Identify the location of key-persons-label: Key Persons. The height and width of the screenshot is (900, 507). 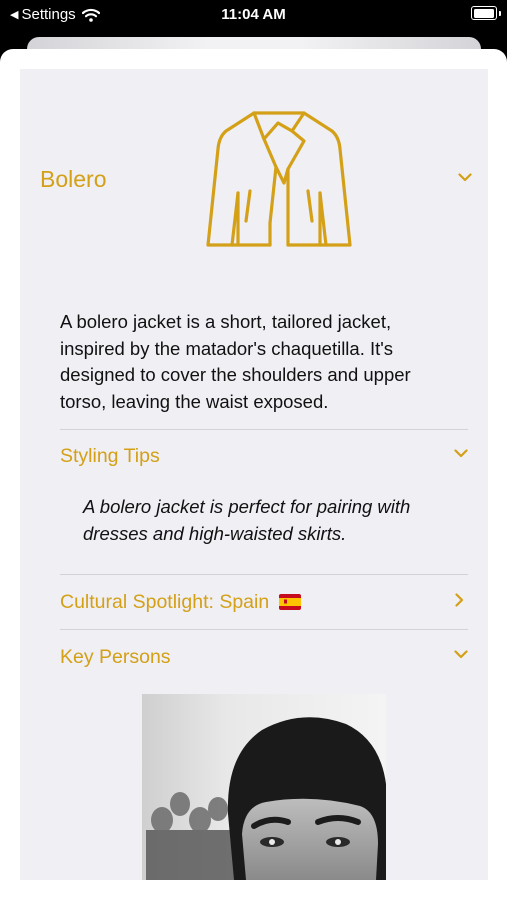
(115, 657).